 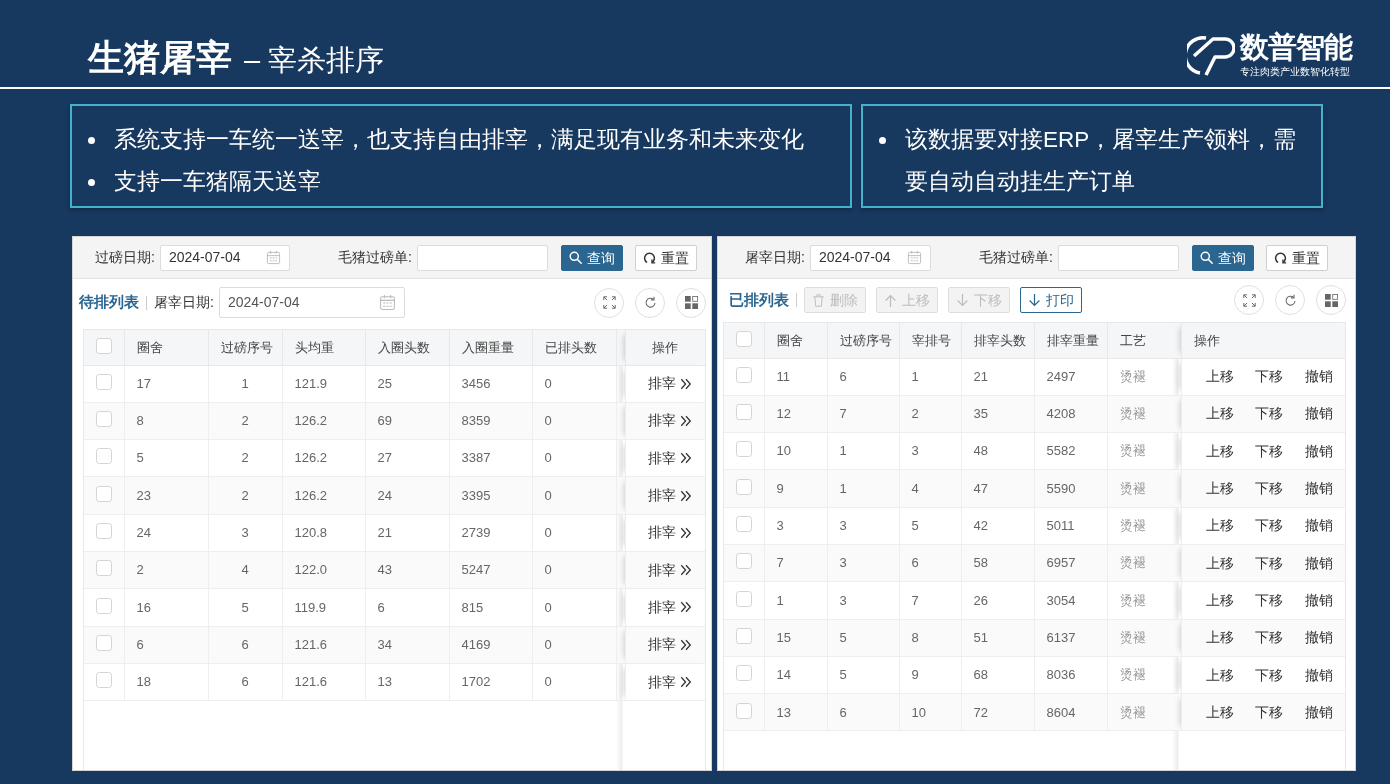 What do you see at coordinates (490, 495) in the screenshot?
I see `table-cell: 3395` at bounding box center [490, 495].